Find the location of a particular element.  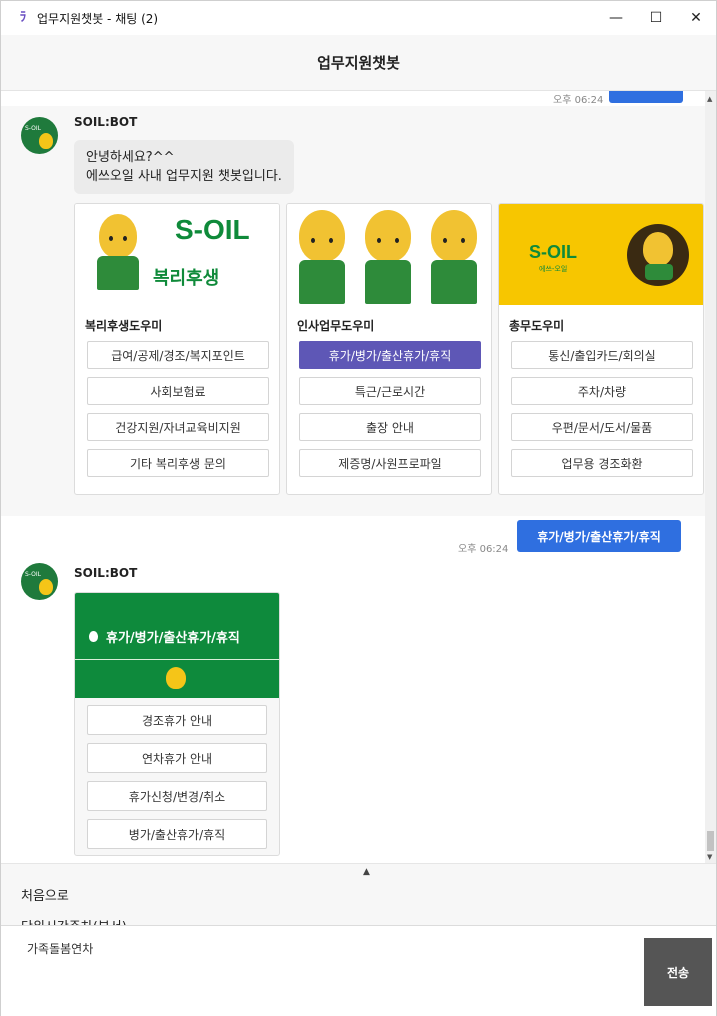

greeting-line: 안녕하세요?^^ is located at coordinates (130, 157).